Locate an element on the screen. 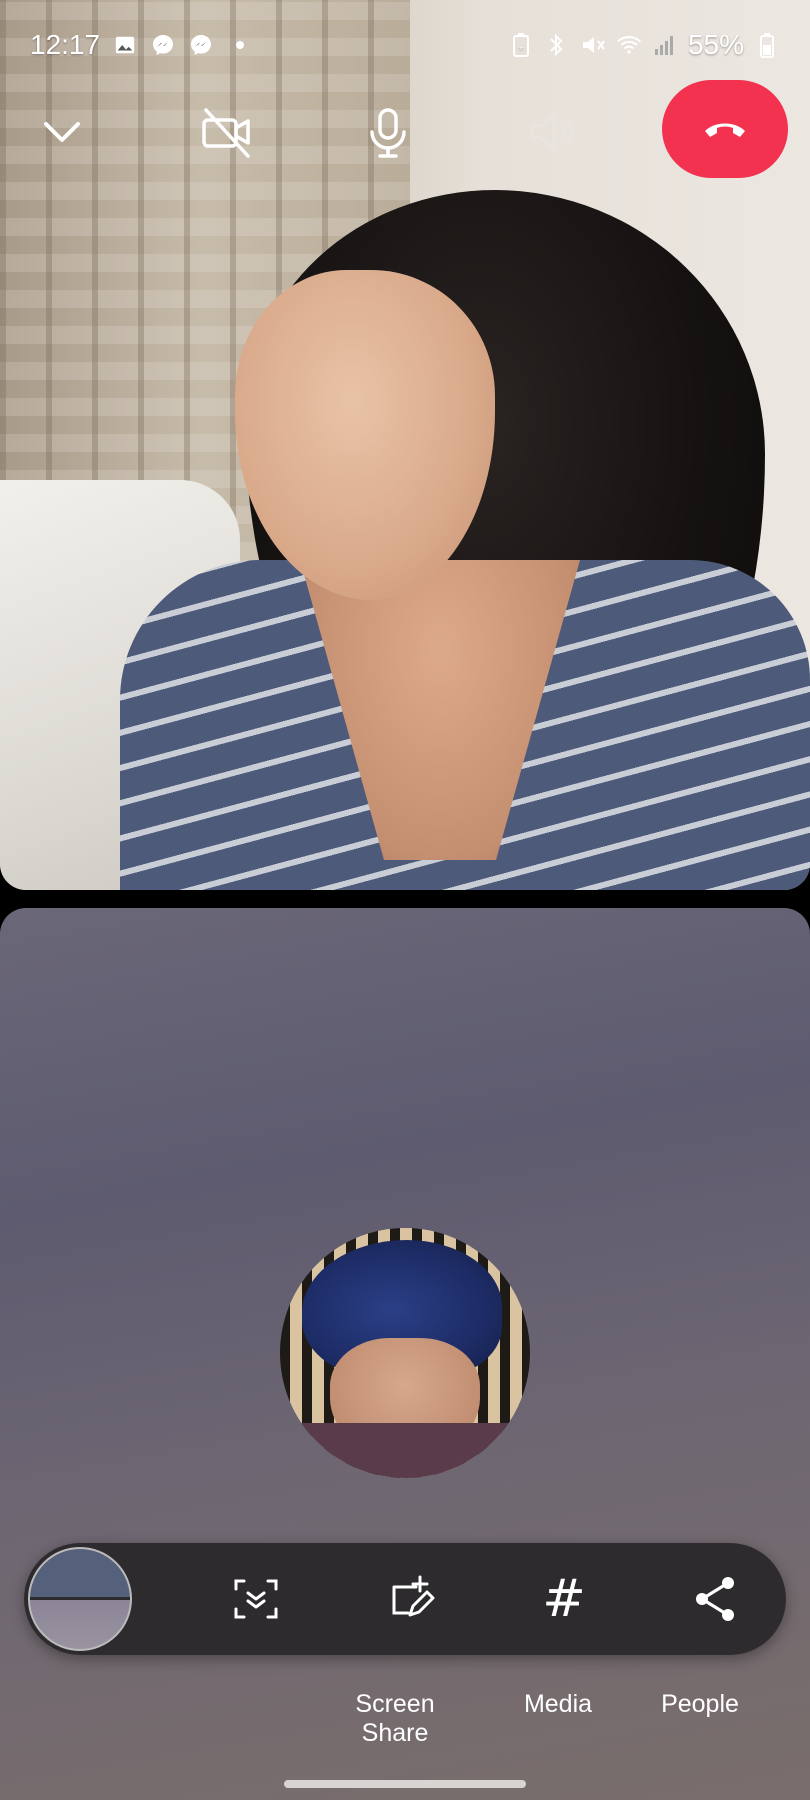 The height and width of the screenshot is (1800, 810). scroll-capture-button is located at coordinates (256, 1599).